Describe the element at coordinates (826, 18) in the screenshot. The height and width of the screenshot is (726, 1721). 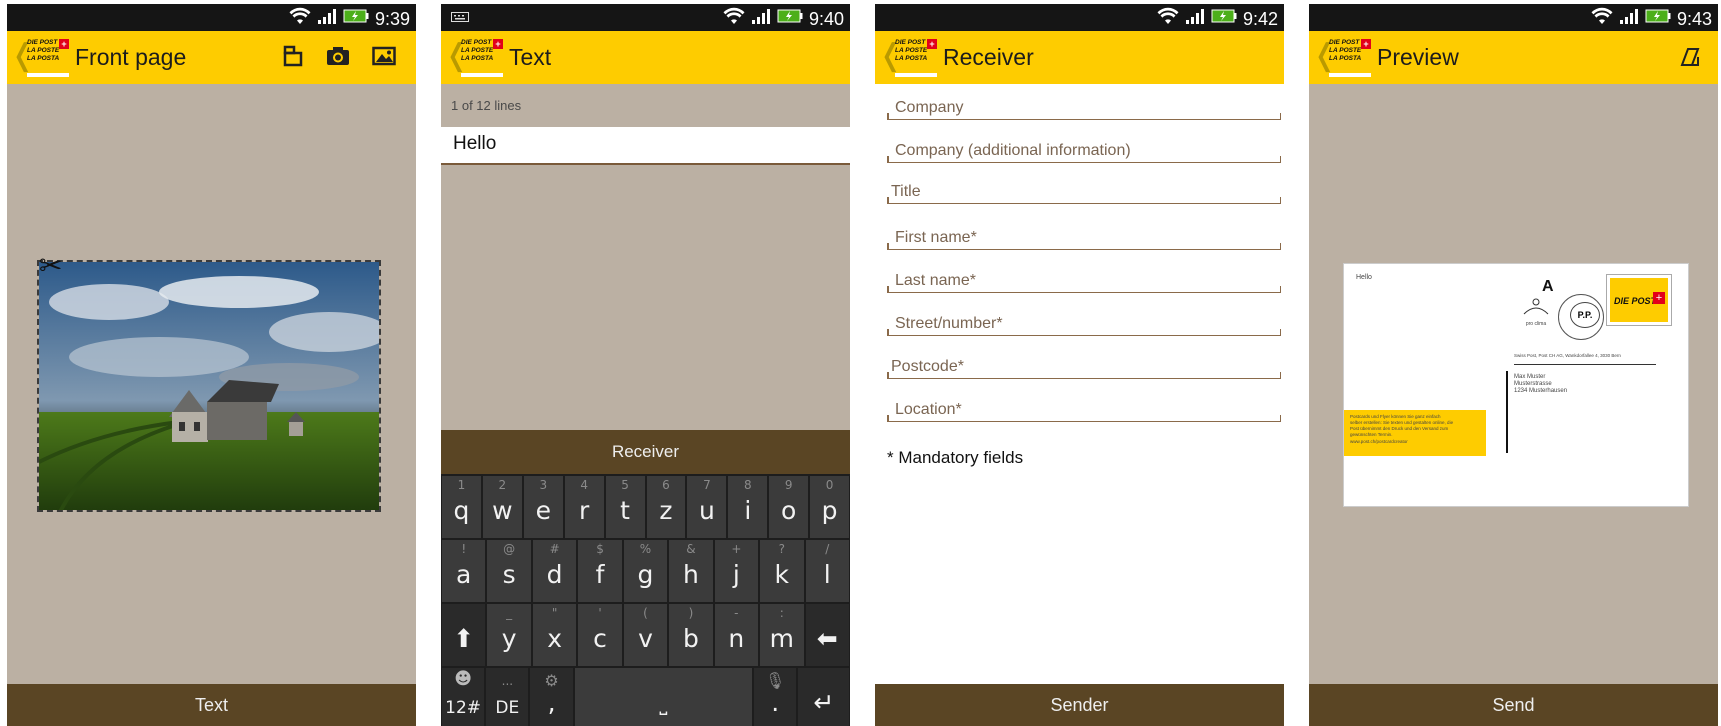
I see `status-time: 9:40` at that location.